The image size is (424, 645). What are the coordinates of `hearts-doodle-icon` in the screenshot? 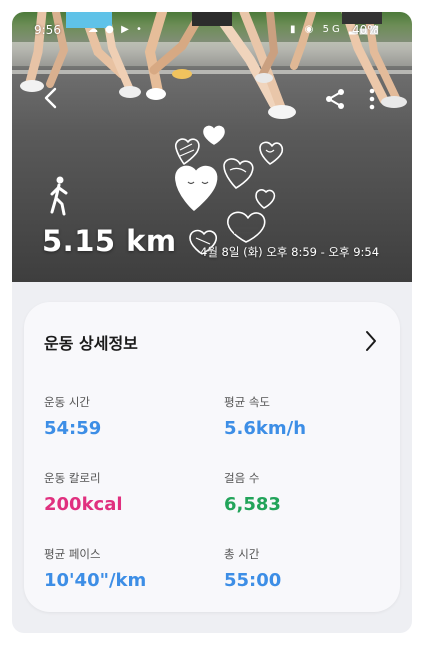 It's located at (229, 190).